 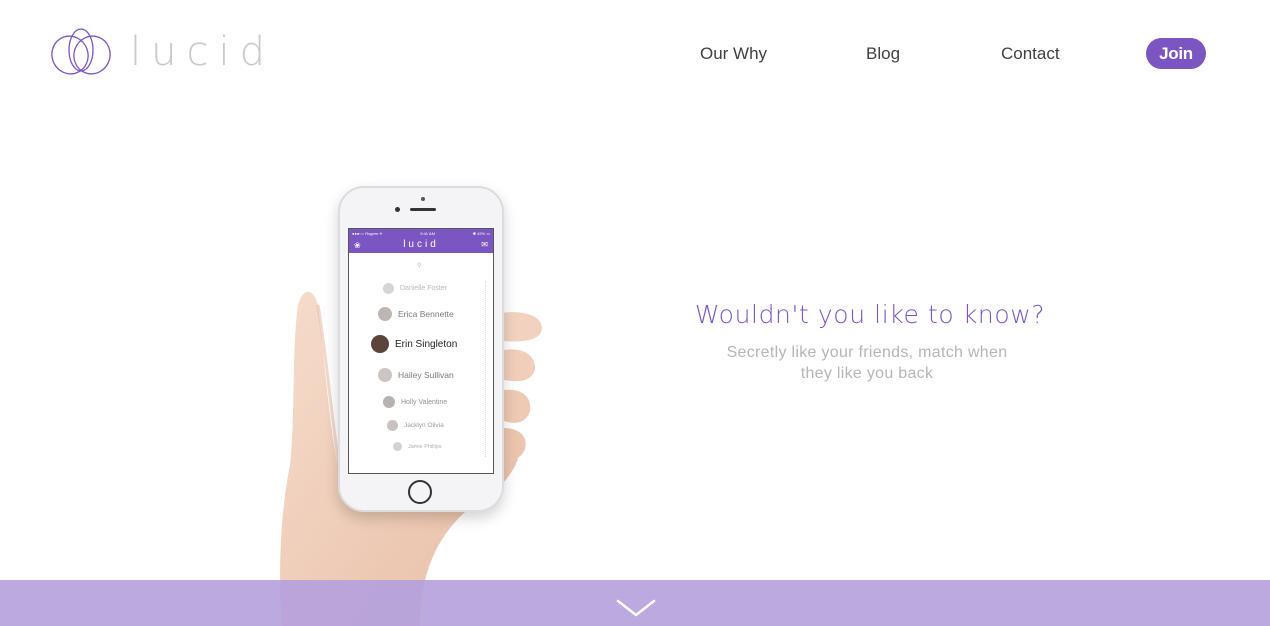 What do you see at coordinates (1176, 53) in the screenshot?
I see `join-button: Join` at bounding box center [1176, 53].